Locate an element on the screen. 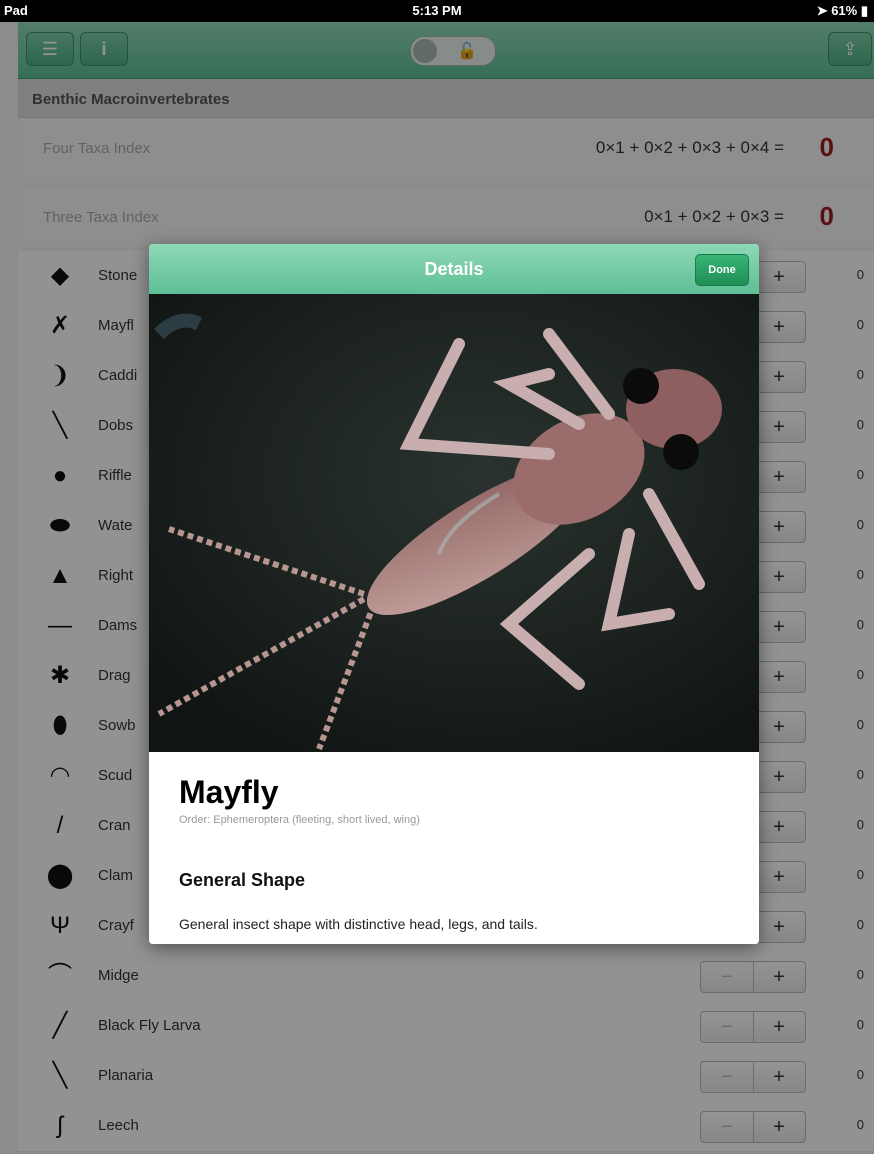 Image resolution: width=874 pixels, height=1154 pixels. modal-header: Details Done is located at coordinates (454, 269).